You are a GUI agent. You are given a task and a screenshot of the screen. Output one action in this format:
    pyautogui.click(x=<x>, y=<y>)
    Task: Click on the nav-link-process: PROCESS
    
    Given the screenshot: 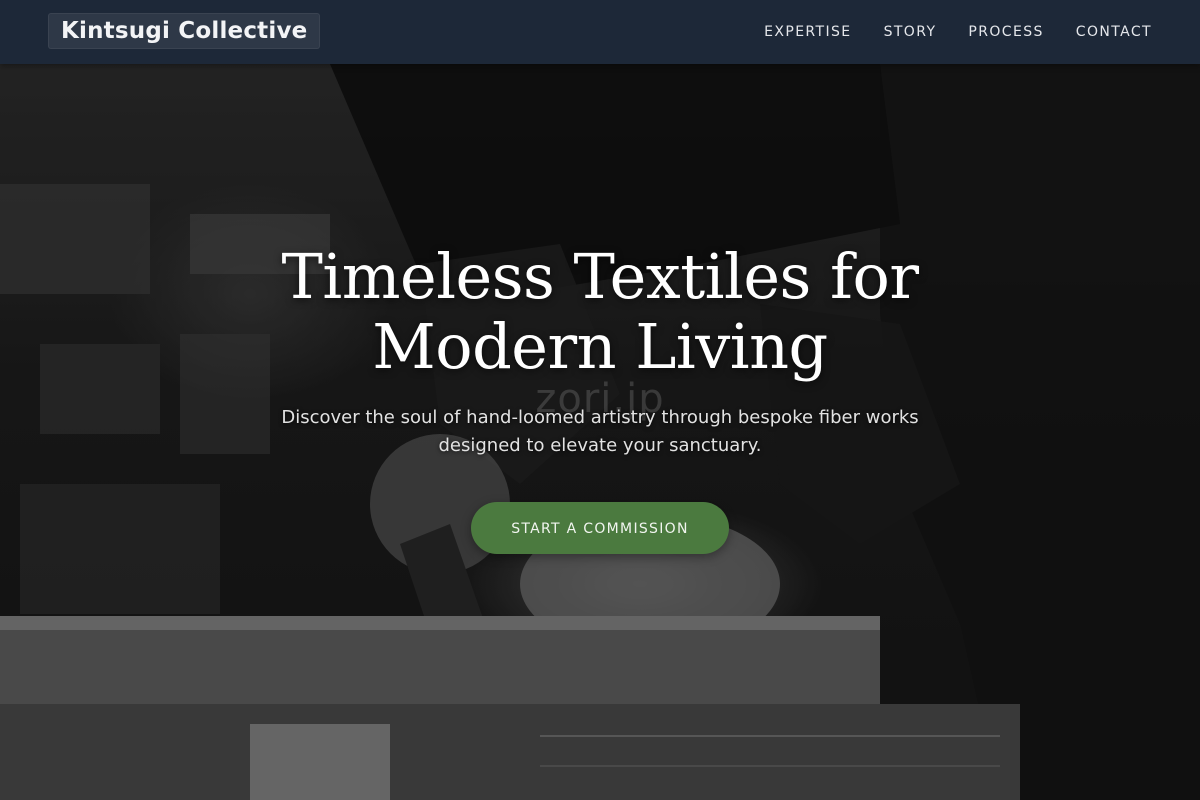 What is the action you would take?
    pyautogui.click(x=1005, y=32)
    